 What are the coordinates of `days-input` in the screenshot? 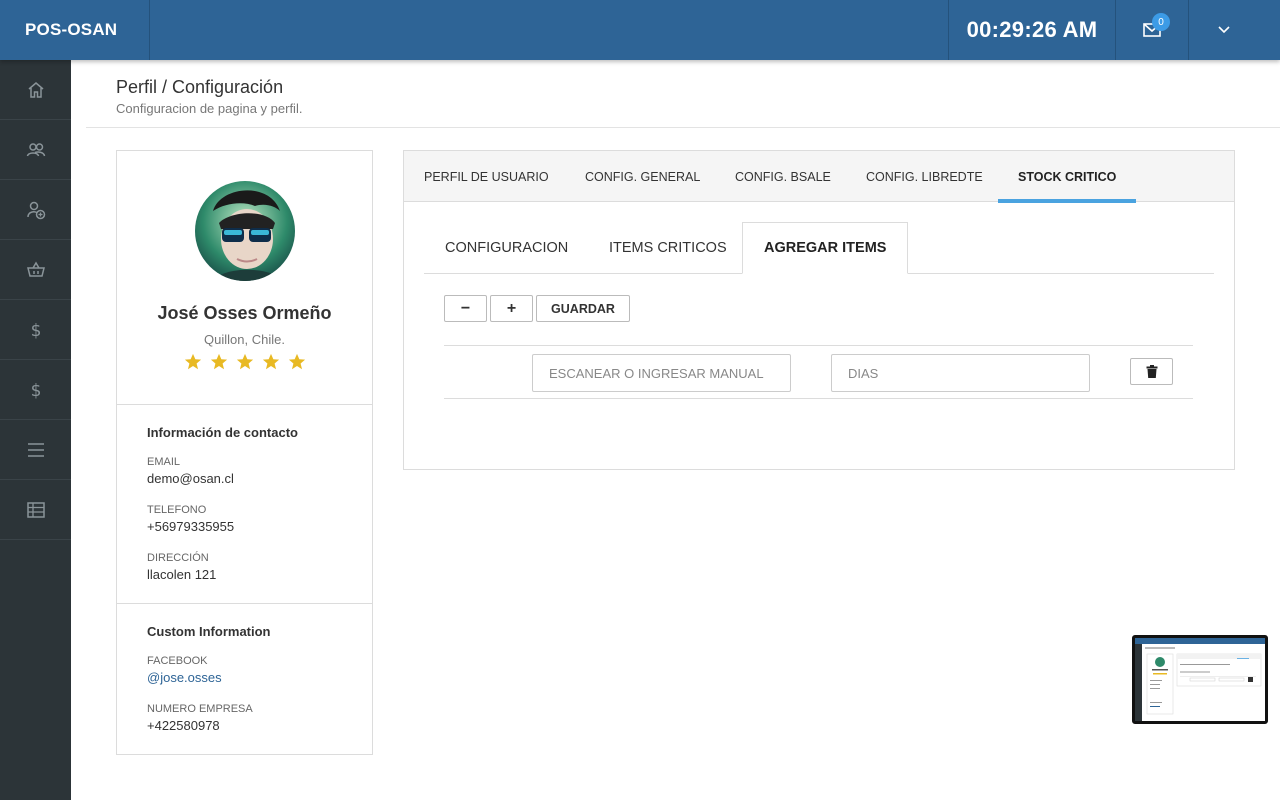 It's located at (960, 373).